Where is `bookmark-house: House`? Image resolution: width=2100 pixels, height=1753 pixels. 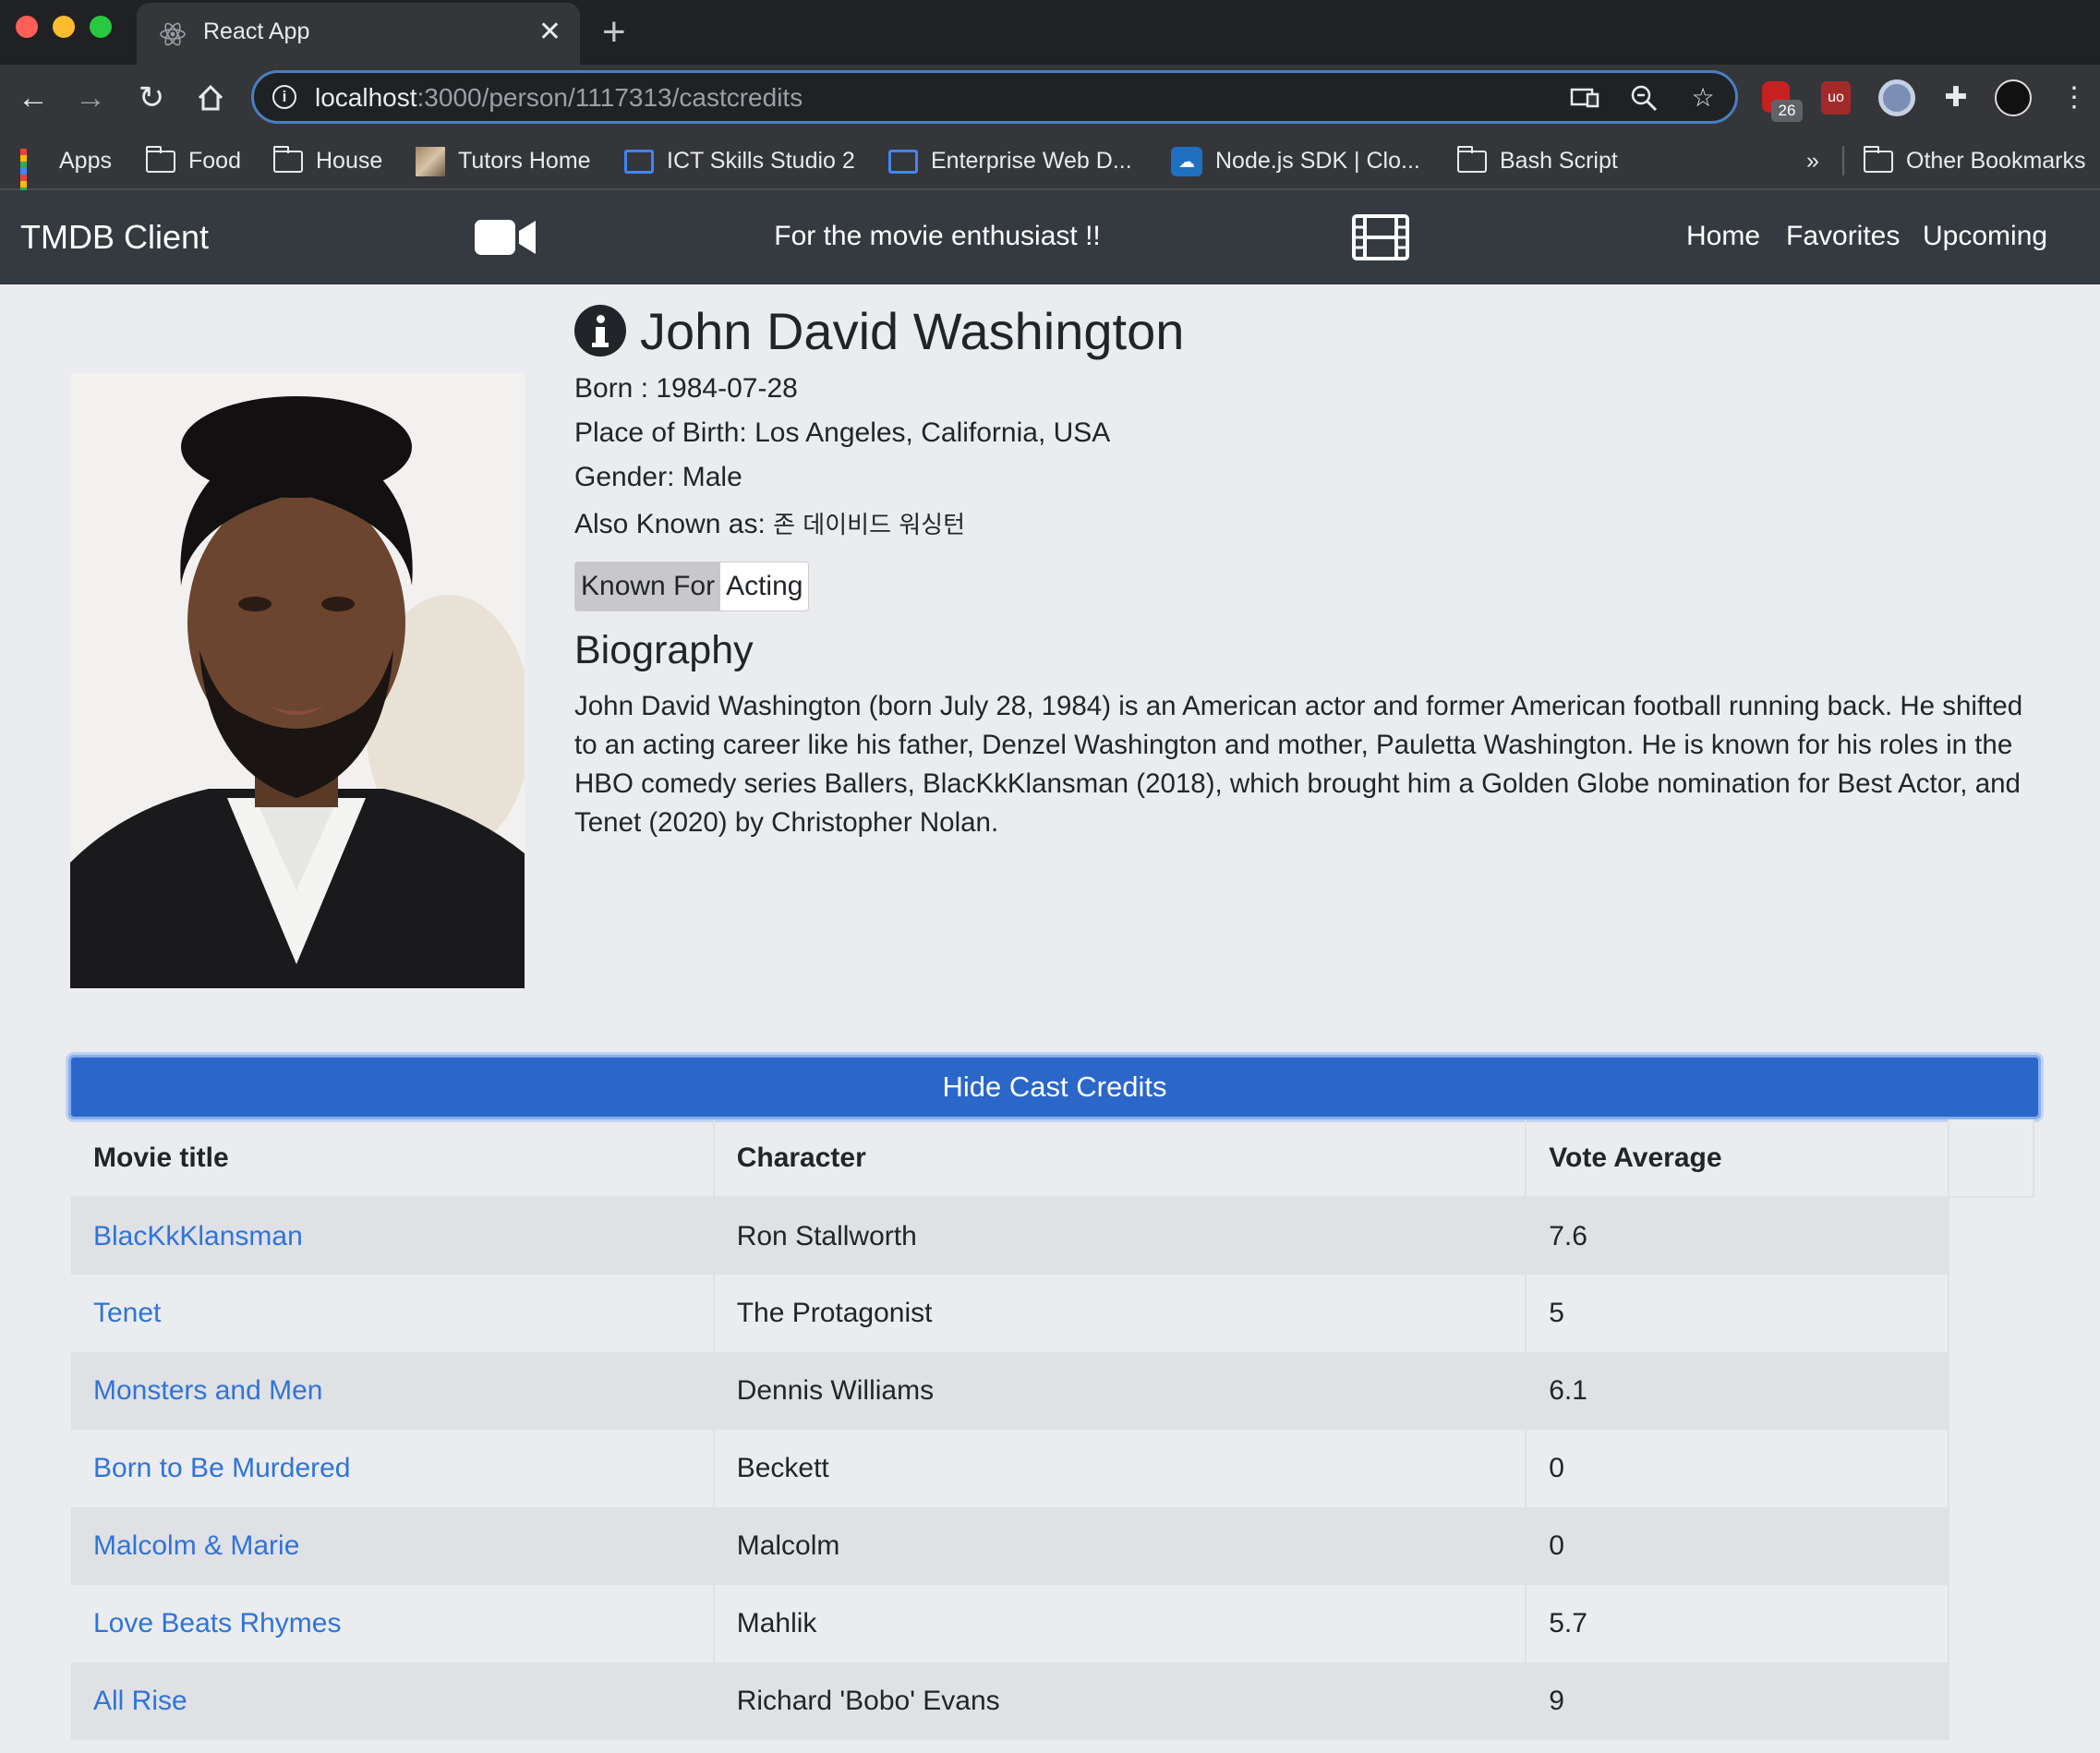 bookmark-house: House is located at coordinates (327, 160).